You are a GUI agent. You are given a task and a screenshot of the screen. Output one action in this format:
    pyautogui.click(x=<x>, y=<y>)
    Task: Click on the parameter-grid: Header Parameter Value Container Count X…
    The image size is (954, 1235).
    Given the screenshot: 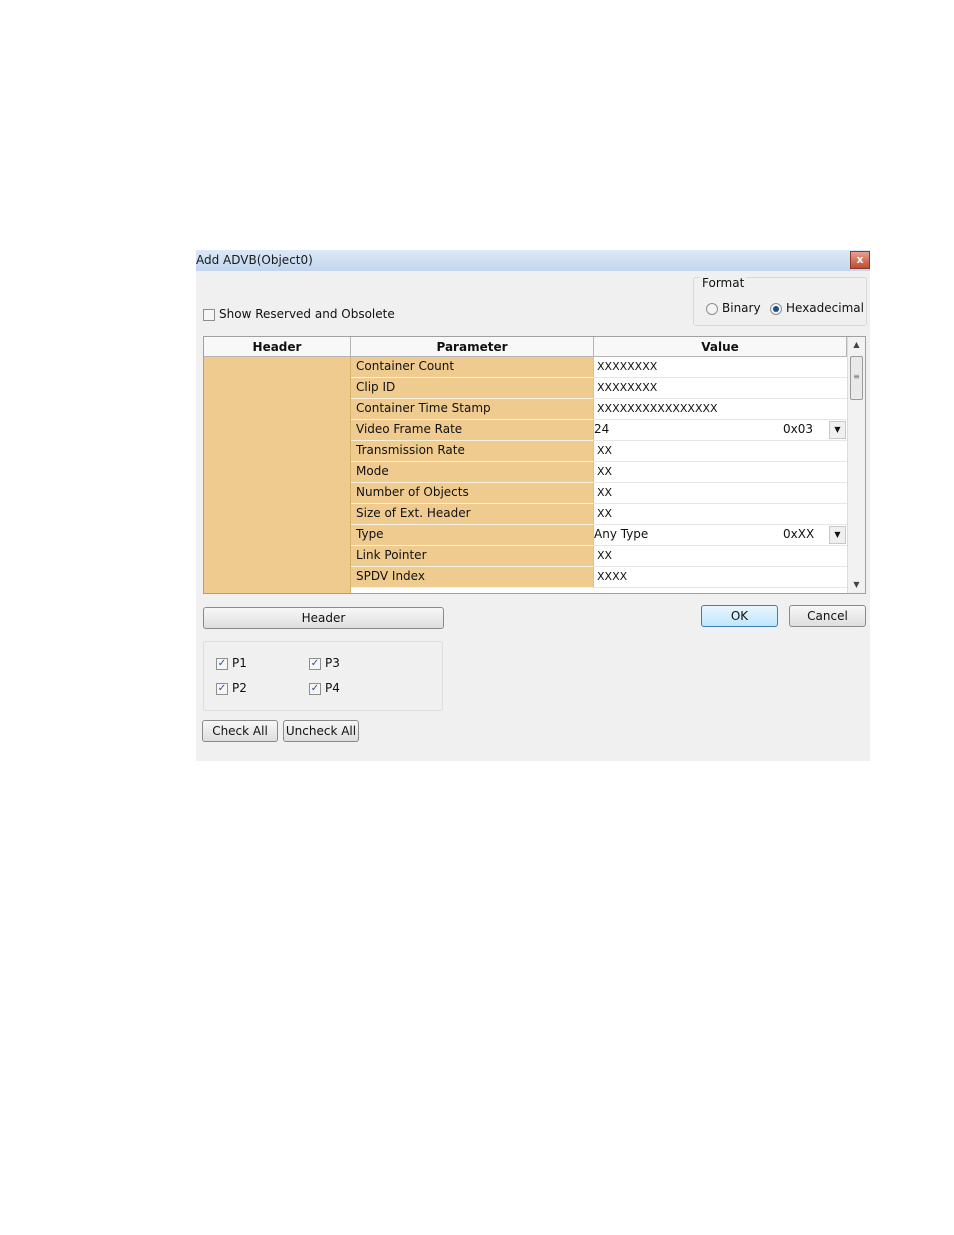 What is the action you would take?
    pyautogui.click(x=534, y=465)
    